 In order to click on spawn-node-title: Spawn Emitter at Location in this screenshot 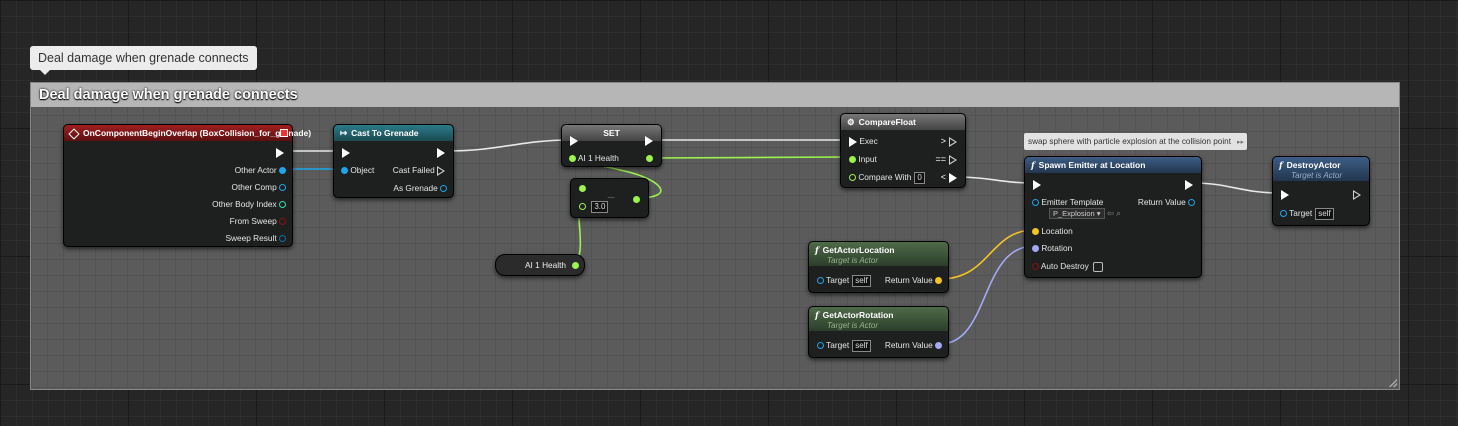, I will do `click(1092, 165)`.